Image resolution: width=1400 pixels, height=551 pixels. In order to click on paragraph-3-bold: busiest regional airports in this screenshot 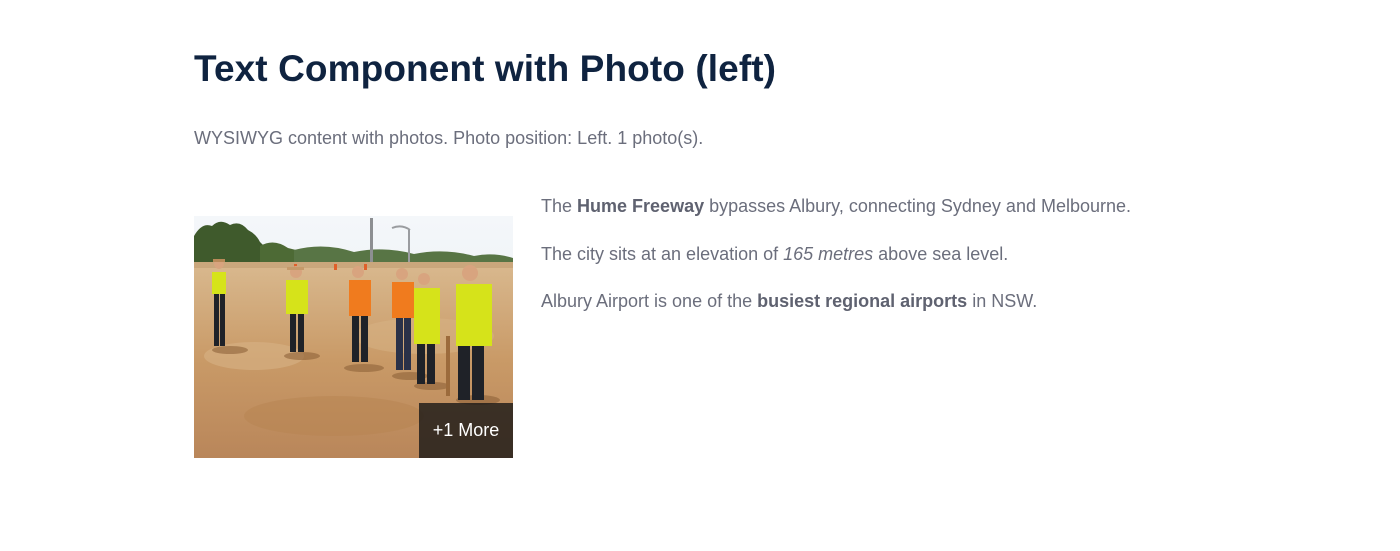, I will do `click(862, 301)`.